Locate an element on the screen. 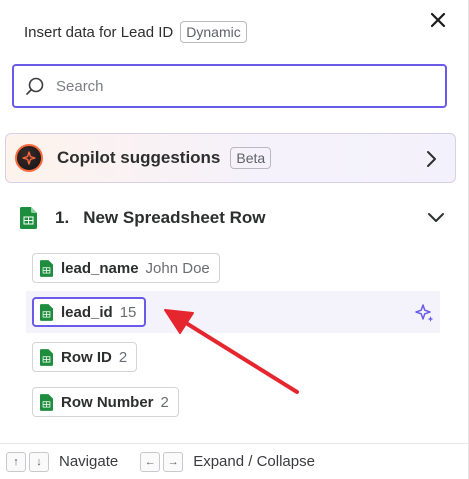 The width and height of the screenshot is (469, 479). search-input is located at coordinates (236, 86).